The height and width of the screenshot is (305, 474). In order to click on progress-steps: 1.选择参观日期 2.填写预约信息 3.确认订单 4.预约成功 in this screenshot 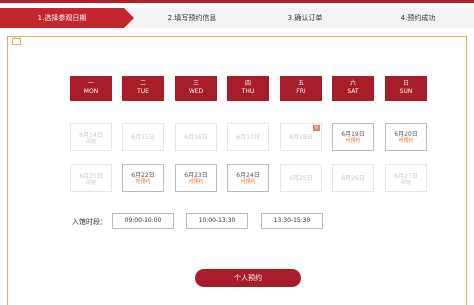, I will do `click(237, 18)`.